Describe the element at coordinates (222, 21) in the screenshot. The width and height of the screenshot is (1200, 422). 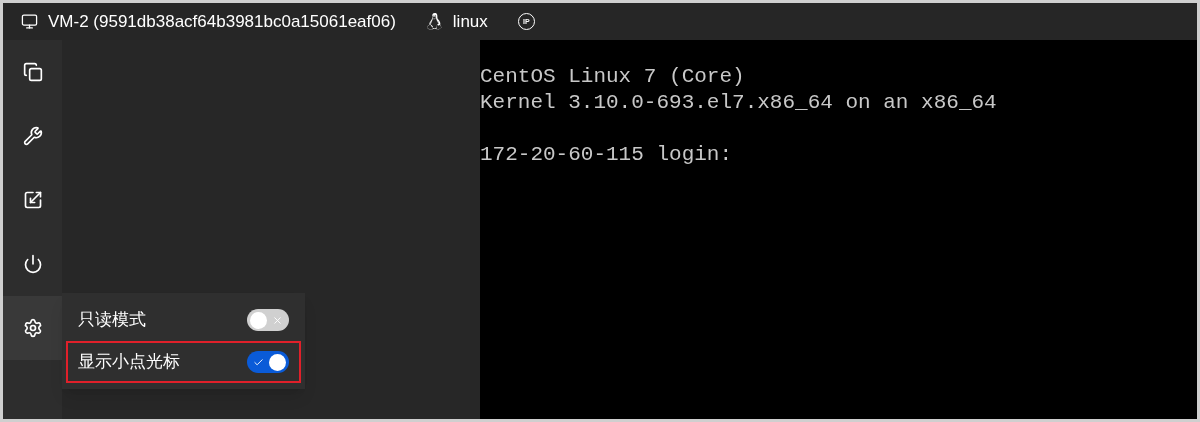
I see `vm-title: VM-2 (9591db38acf64b3981bc0a15061eaf06)` at that location.